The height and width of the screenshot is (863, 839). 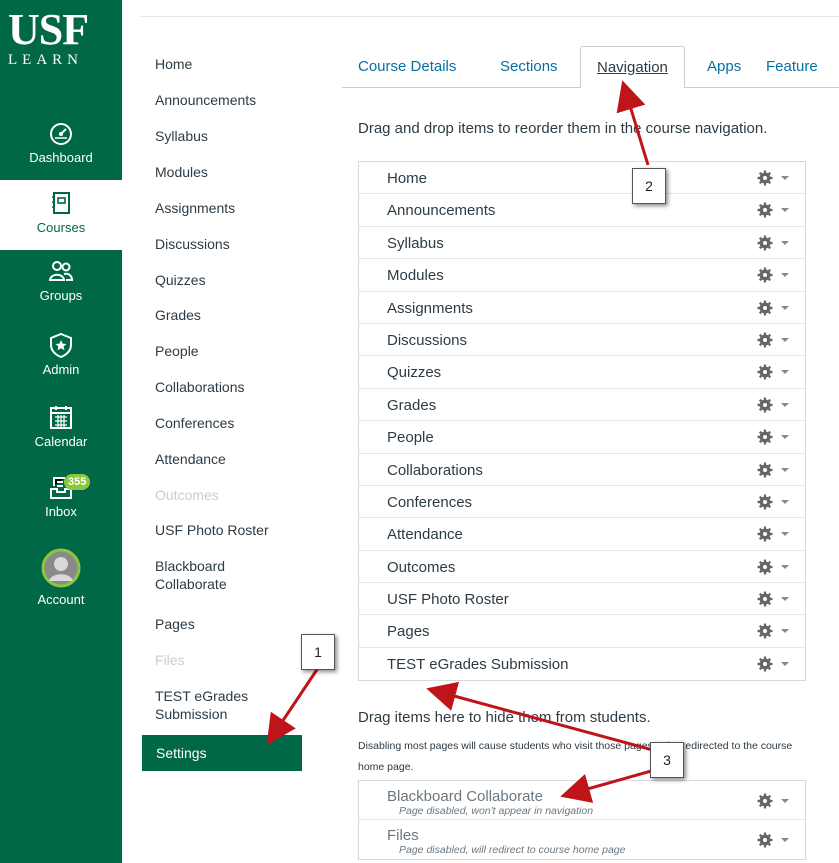 What do you see at coordinates (582, 243) in the screenshot?
I see `nav-list-item: Syllabus` at bounding box center [582, 243].